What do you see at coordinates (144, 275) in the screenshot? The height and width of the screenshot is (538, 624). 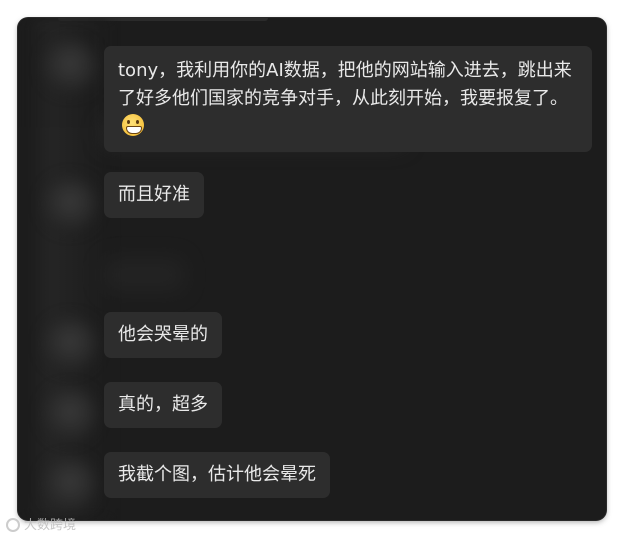 I see `blurred-redaction` at bounding box center [144, 275].